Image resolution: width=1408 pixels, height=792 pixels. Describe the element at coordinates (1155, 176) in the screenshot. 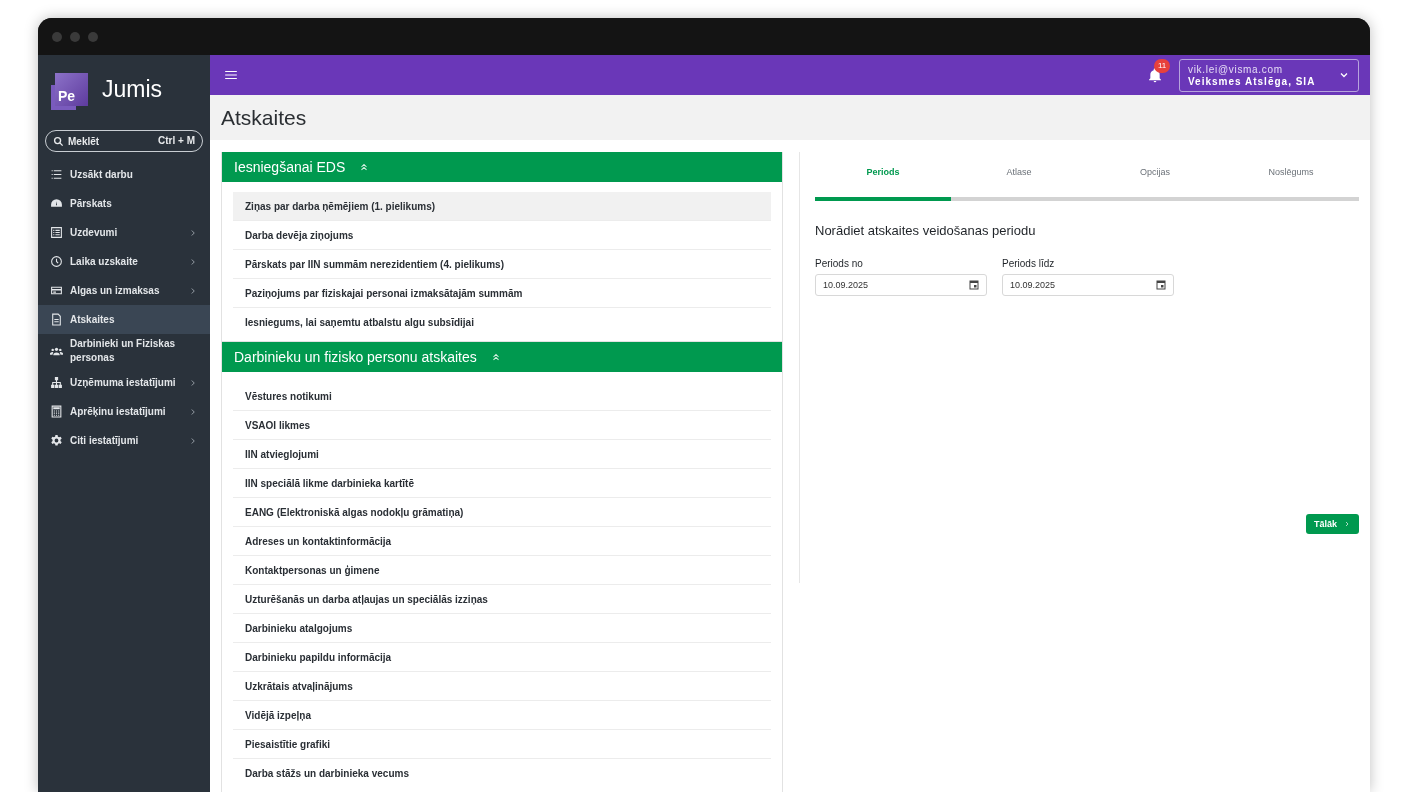

I see `step-tab: Opcijas` at that location.